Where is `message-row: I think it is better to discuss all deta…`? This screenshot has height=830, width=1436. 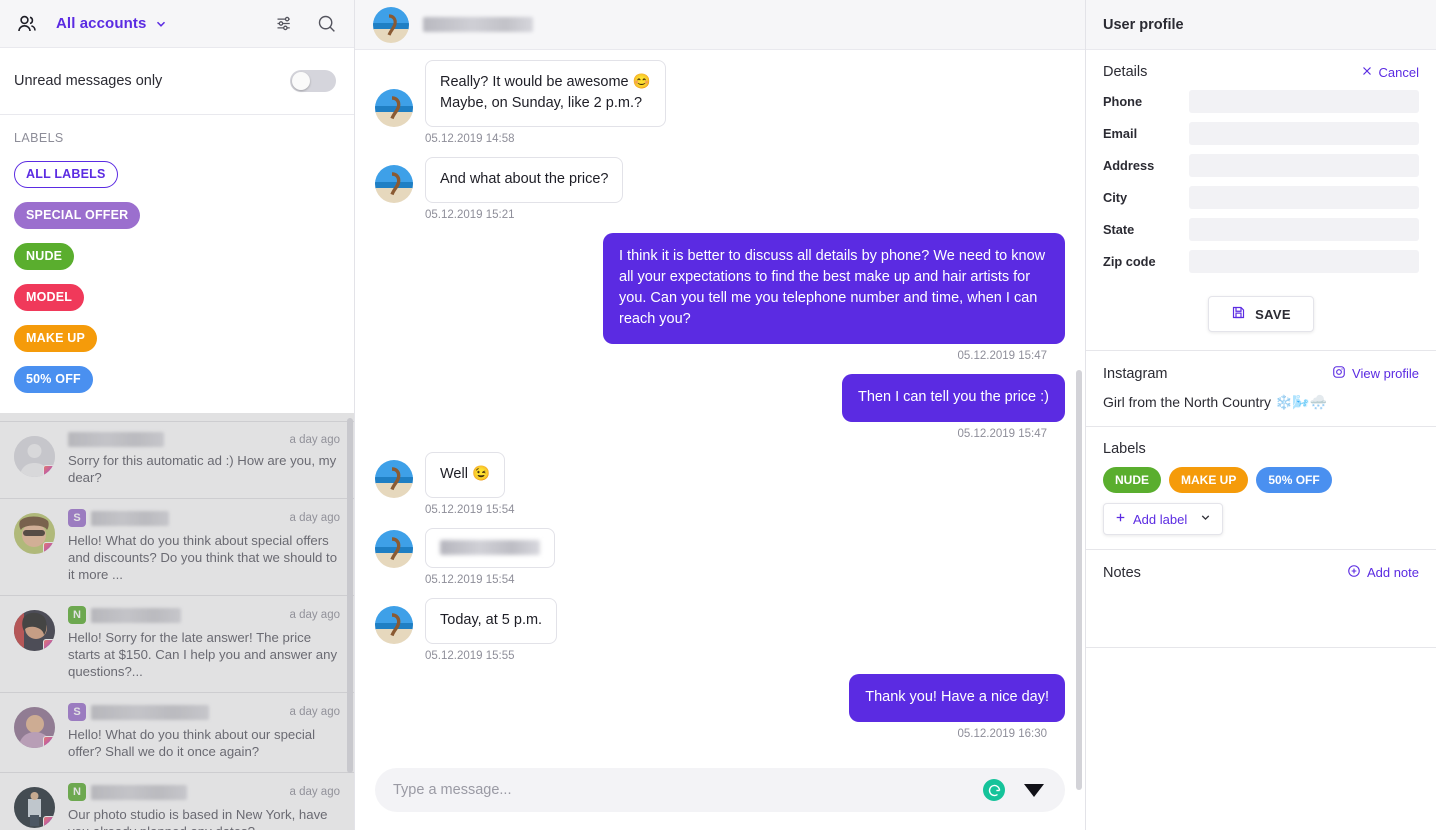 message-row: I think it is better to discuss all deta… is located at coordinates (720, 288).